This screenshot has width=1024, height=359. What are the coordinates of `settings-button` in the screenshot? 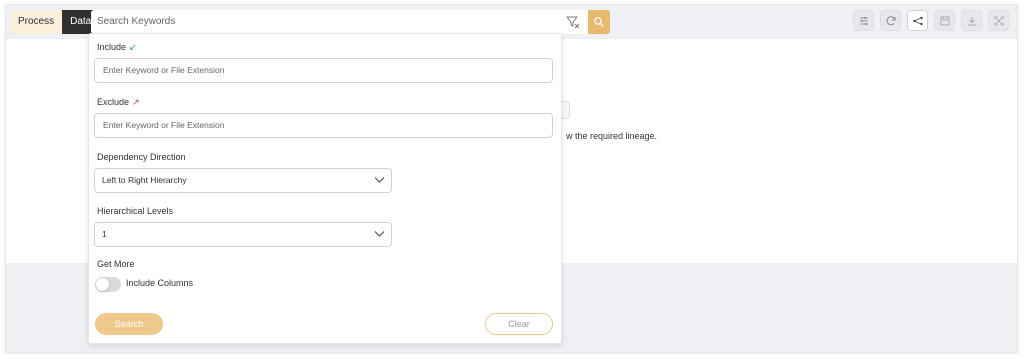 It's located at (863, 20).